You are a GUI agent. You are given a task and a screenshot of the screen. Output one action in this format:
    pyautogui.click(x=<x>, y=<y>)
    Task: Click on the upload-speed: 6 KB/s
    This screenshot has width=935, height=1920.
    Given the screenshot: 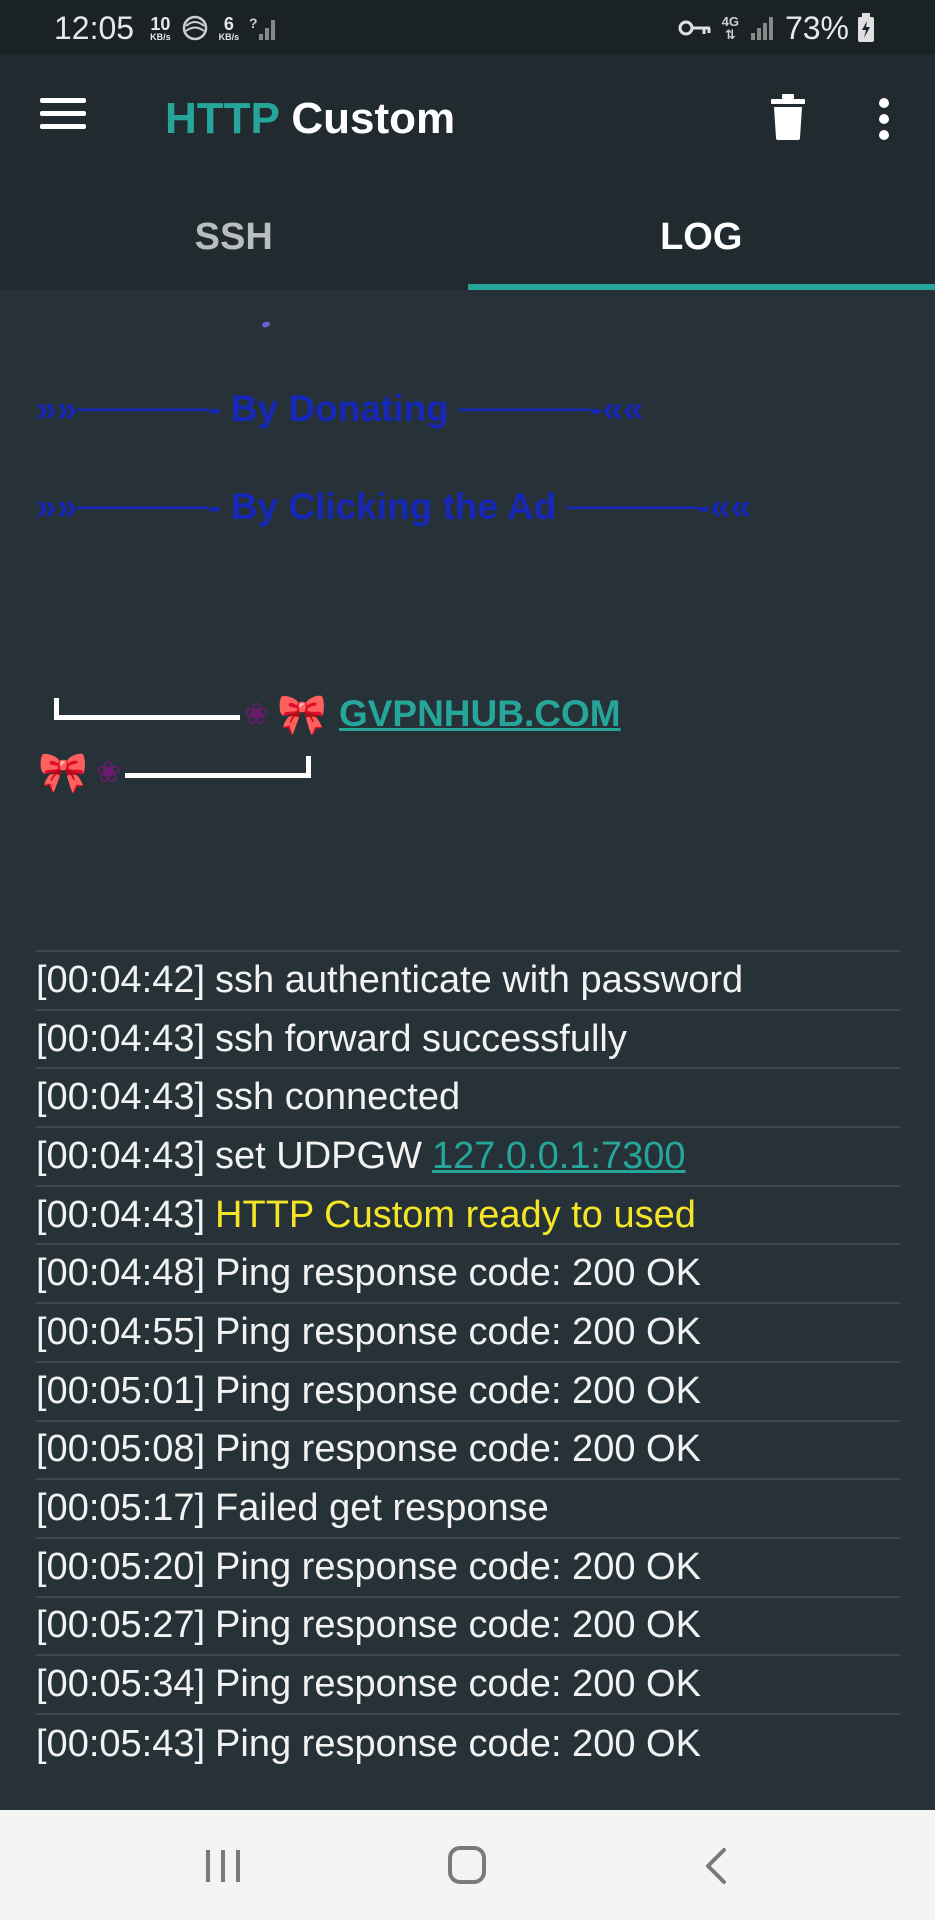 What is the action you would take?
    pyautogui.click(x=229, y=28)
    